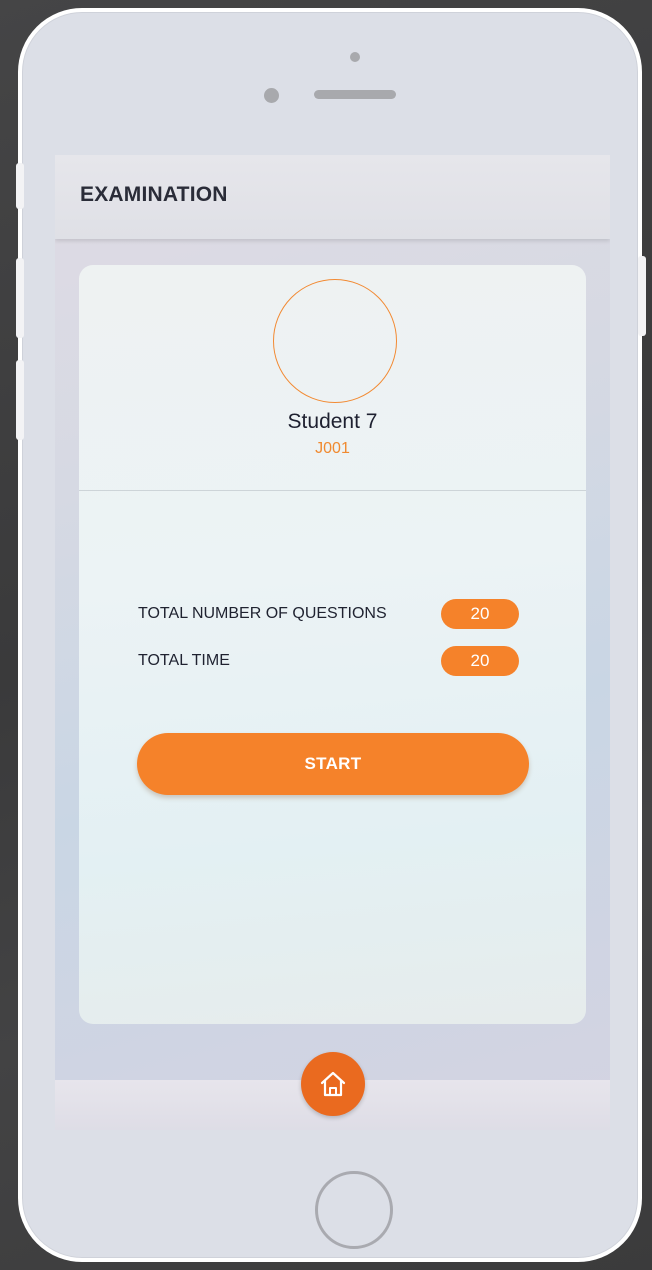  I want to click on home-icon, so click(333, 1084).